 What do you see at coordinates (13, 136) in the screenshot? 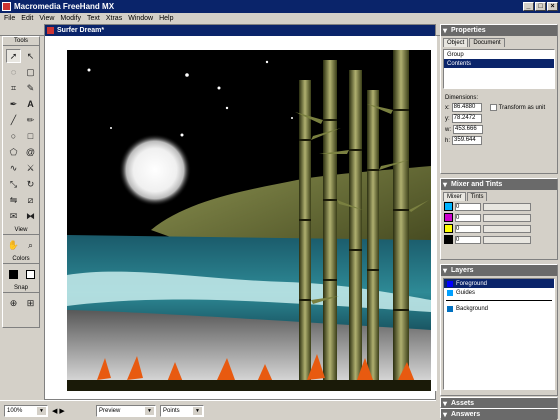
I see `ellipse-tool-icon: ○` at bounding box center [13, 136].